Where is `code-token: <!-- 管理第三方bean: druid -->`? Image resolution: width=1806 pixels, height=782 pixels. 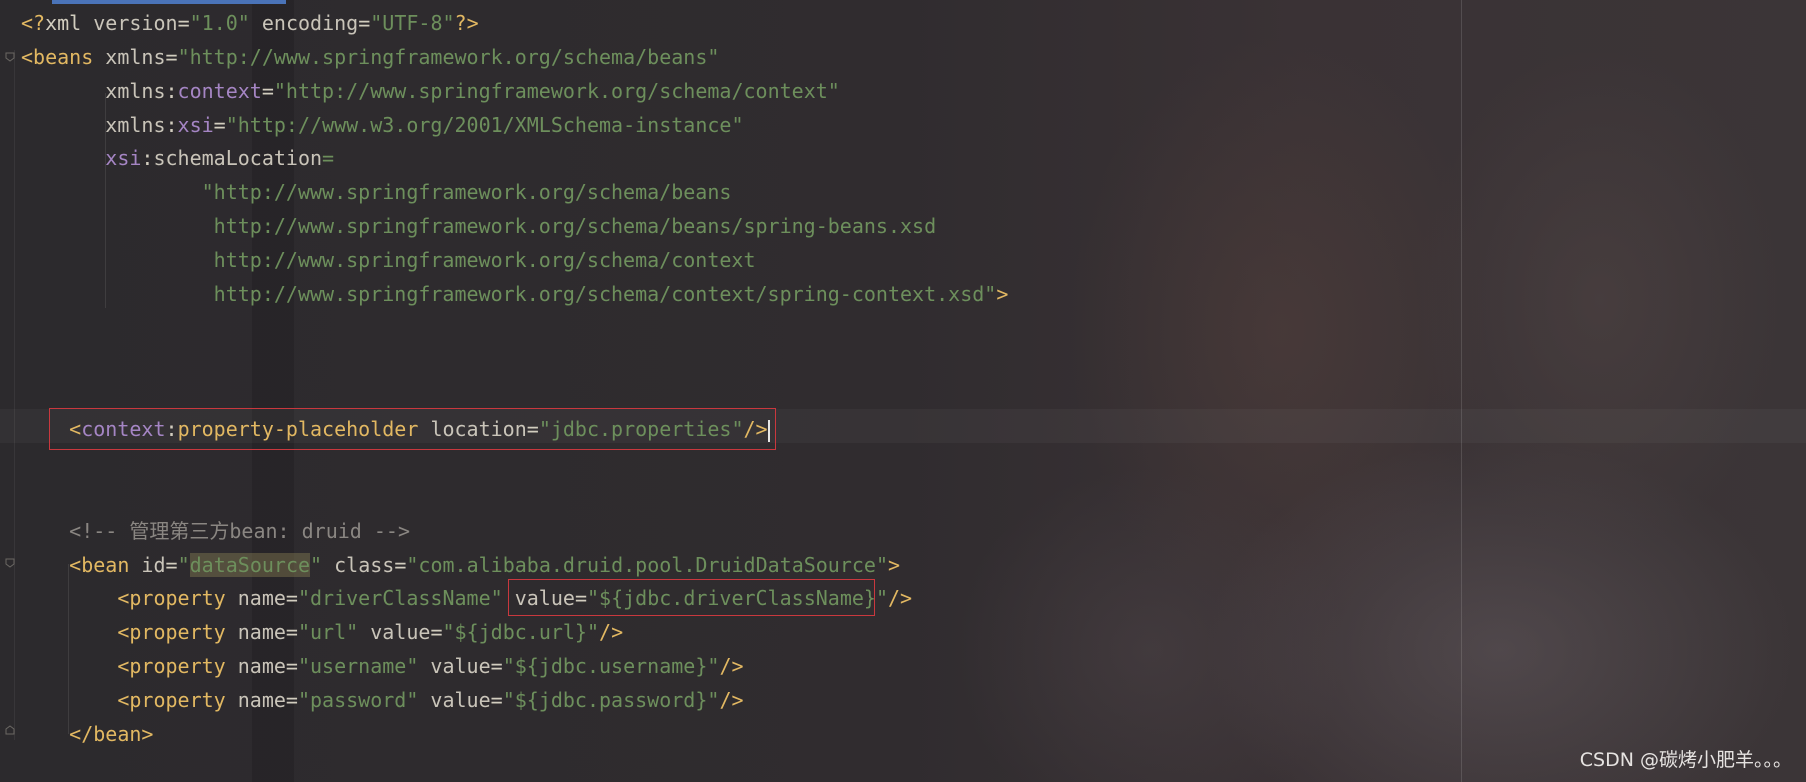 code-token: <!-- 管理第三方bean: druid --> is located at coordinates (215, 530).